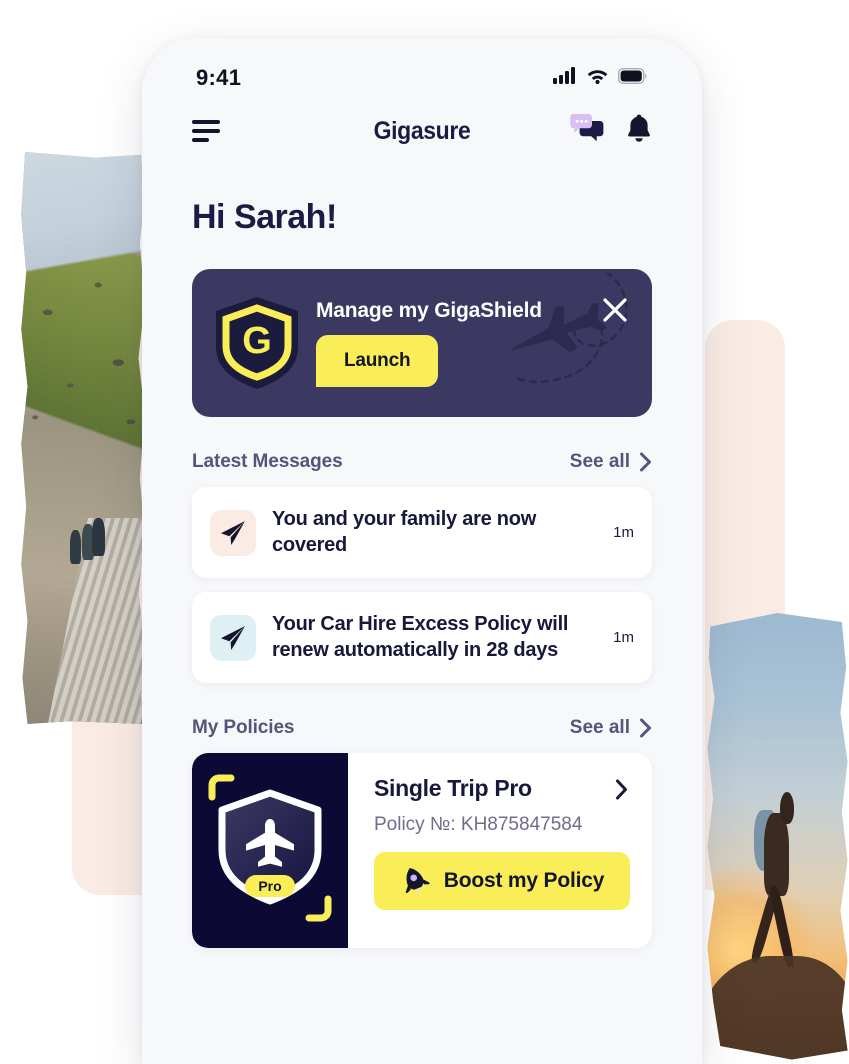  I want to click on policy-thumbnail: Pro, so click(270, 851).